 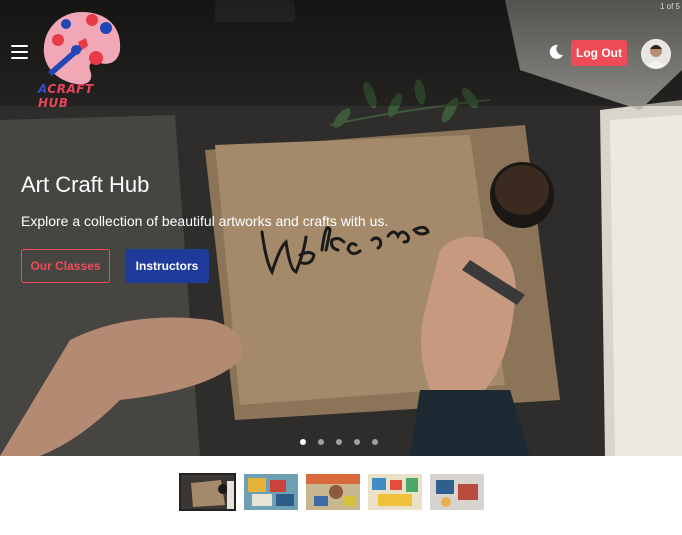 I want to click on user-avatar, so click(x=656, y=54).